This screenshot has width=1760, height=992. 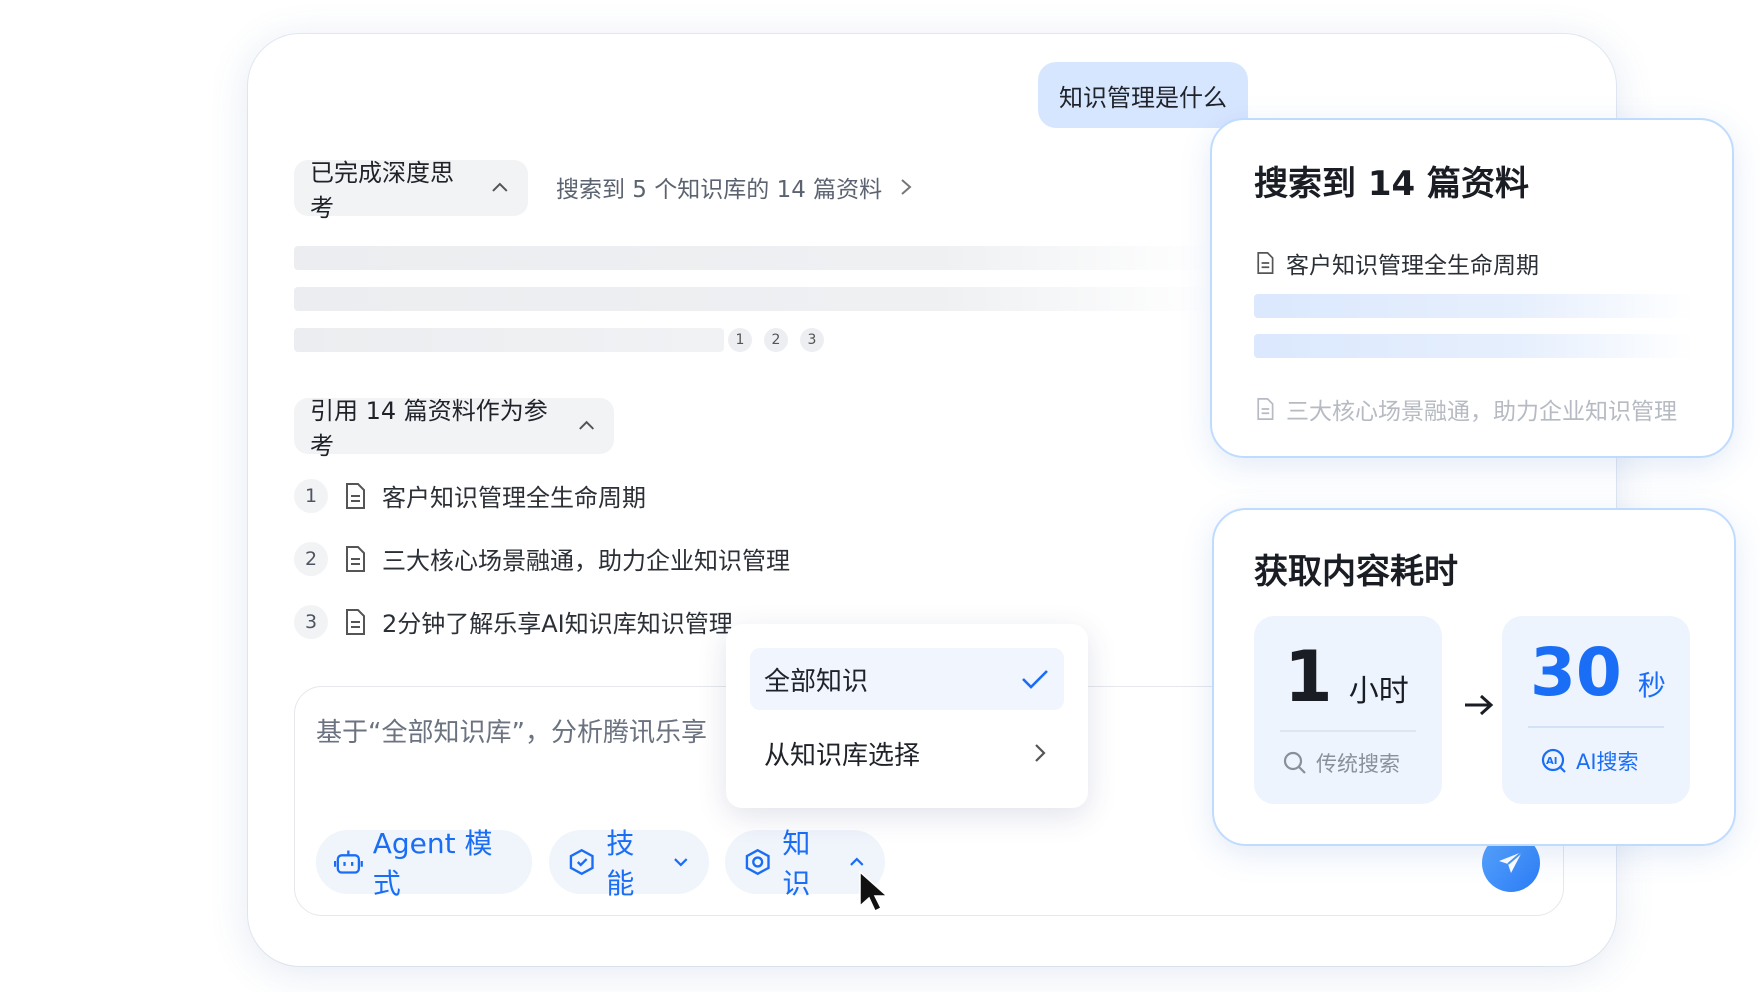 I want to click on references-label: 引用 14 篇资料作为参考, so click(x=429, y=428).